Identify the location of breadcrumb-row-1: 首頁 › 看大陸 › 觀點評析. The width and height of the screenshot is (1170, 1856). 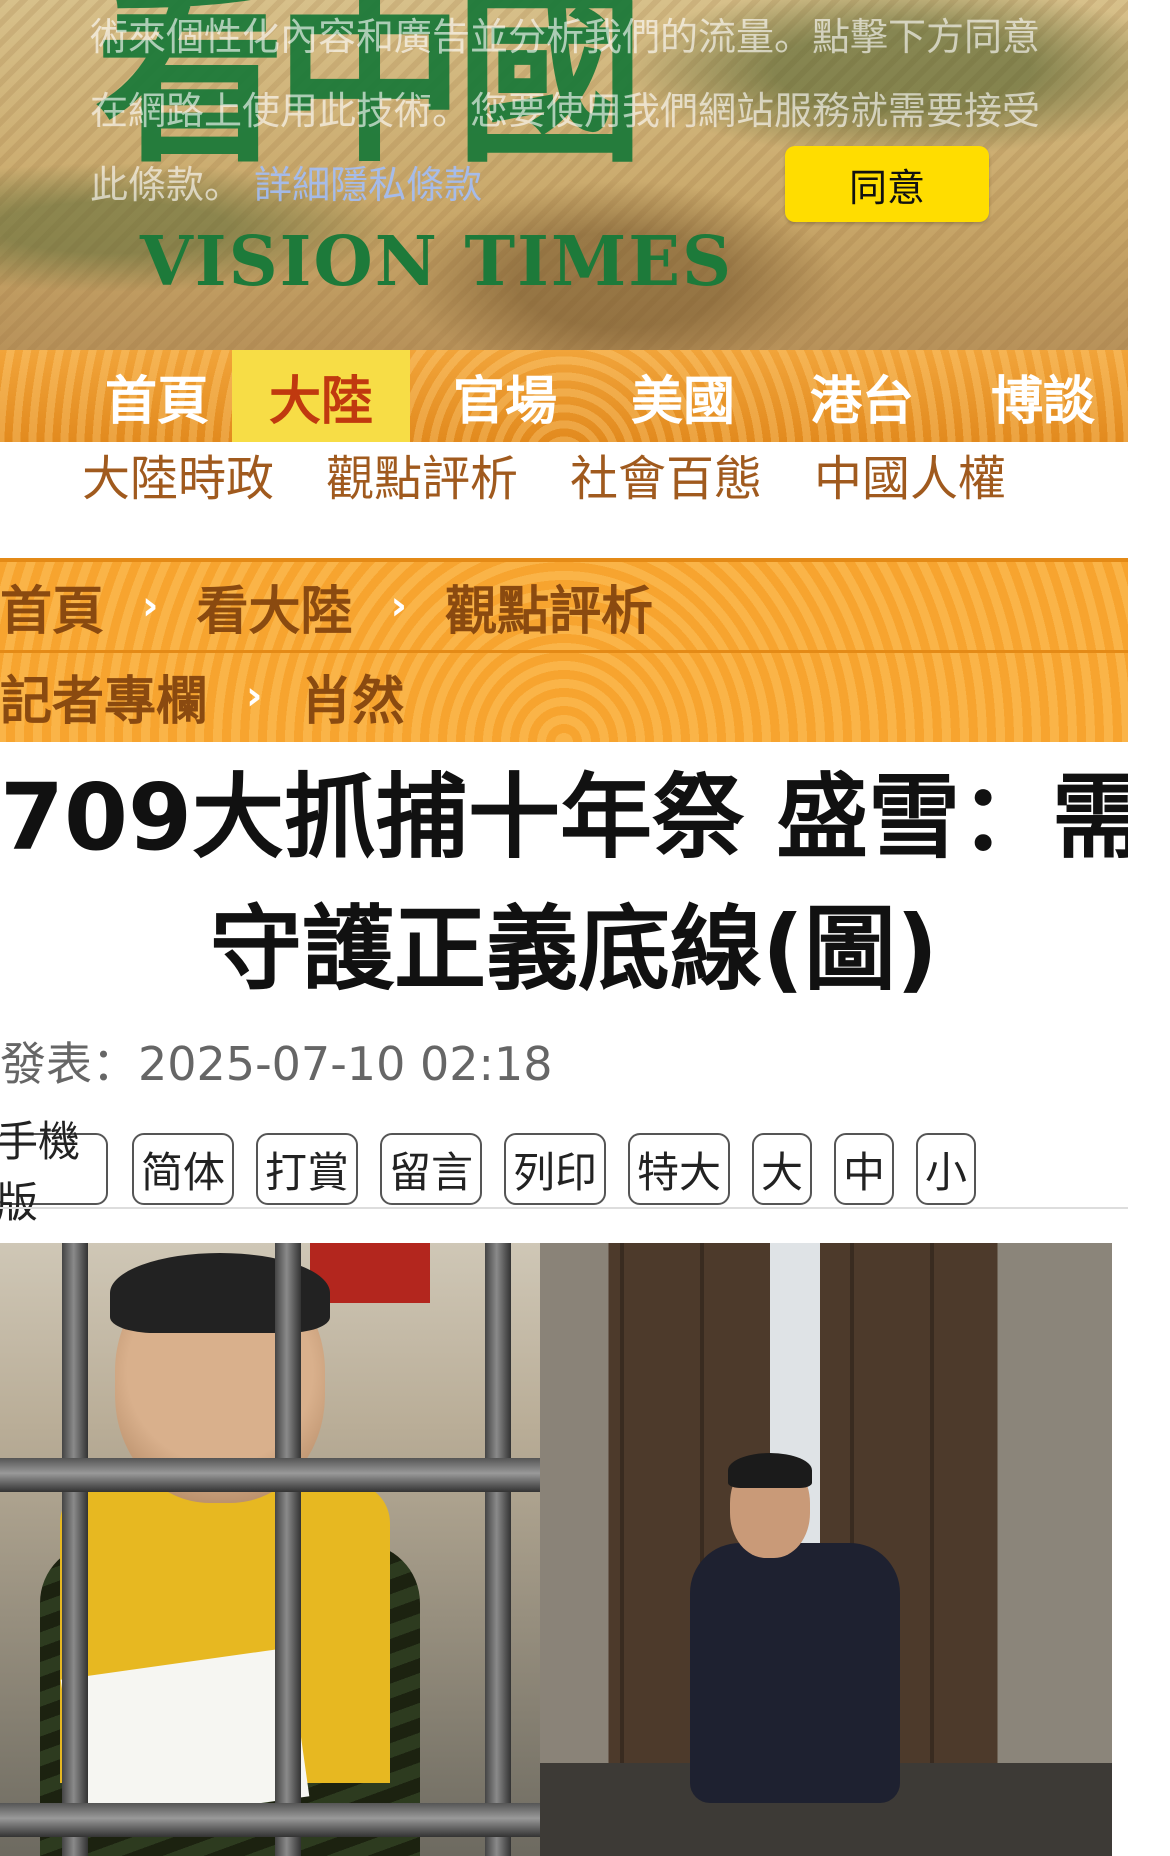
(564, 607).